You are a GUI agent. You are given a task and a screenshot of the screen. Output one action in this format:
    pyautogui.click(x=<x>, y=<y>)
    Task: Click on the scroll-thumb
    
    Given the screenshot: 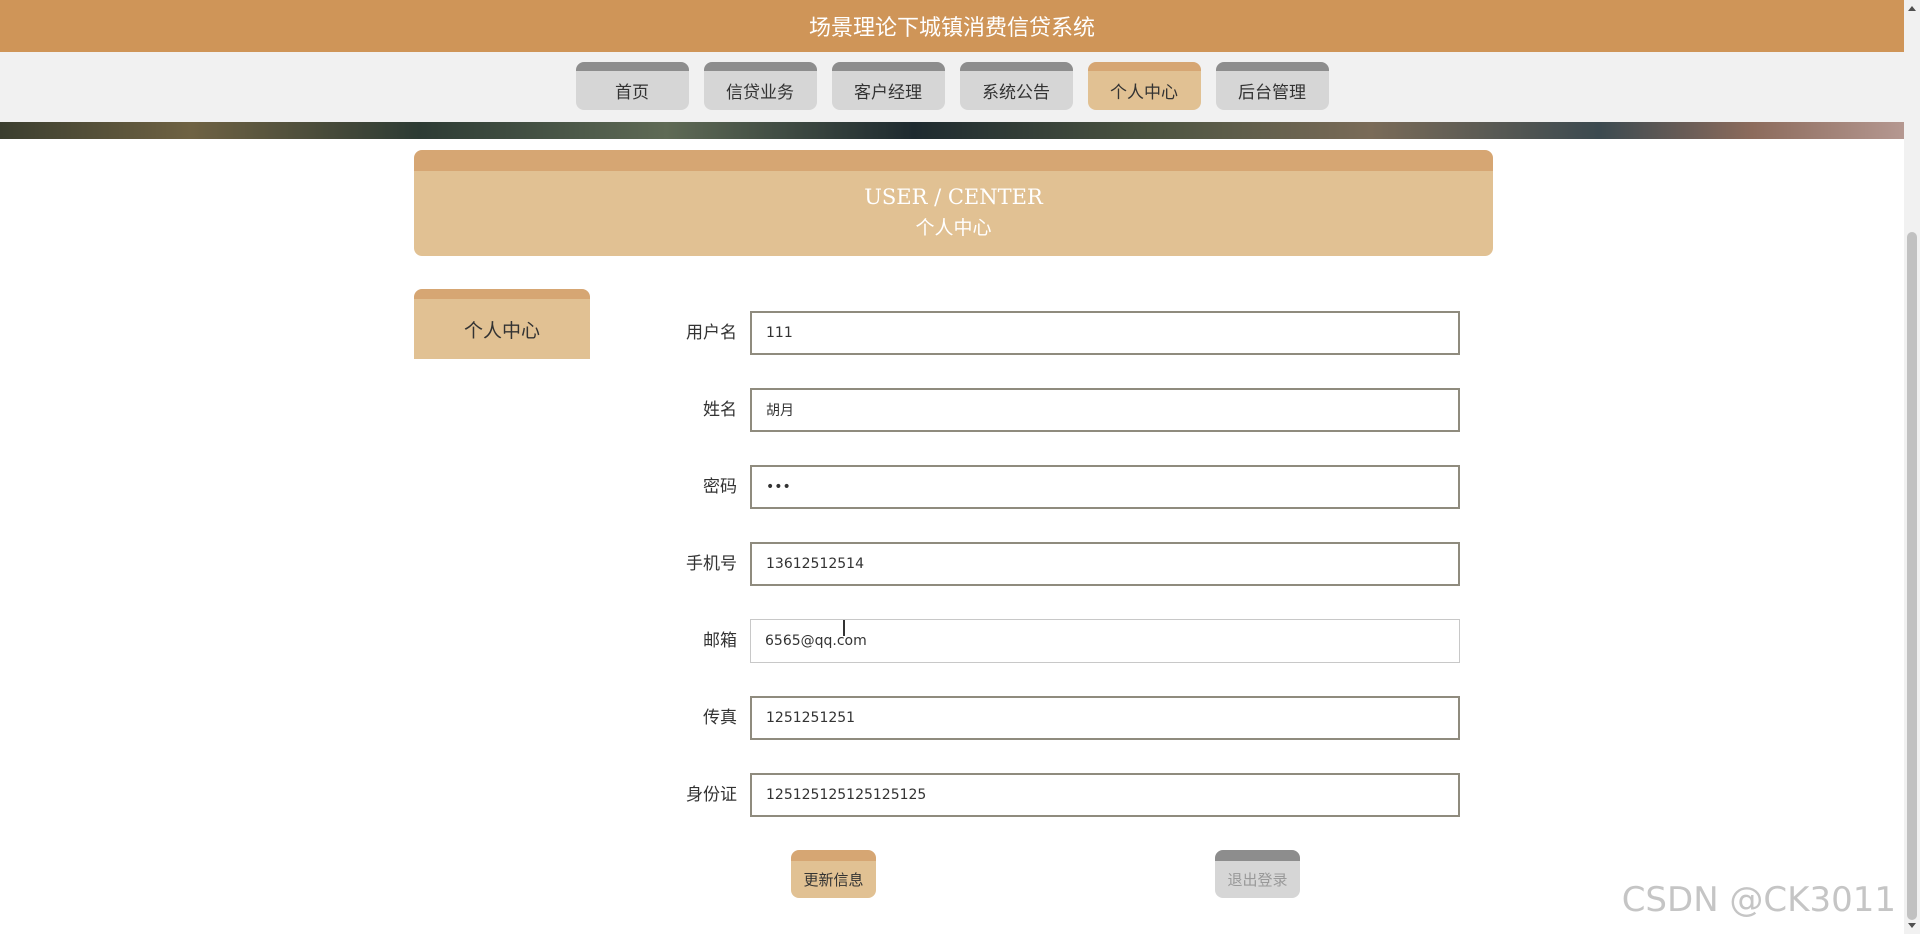 What is the action you would take?
    pyautogui.click(x=1912, y=576)
    